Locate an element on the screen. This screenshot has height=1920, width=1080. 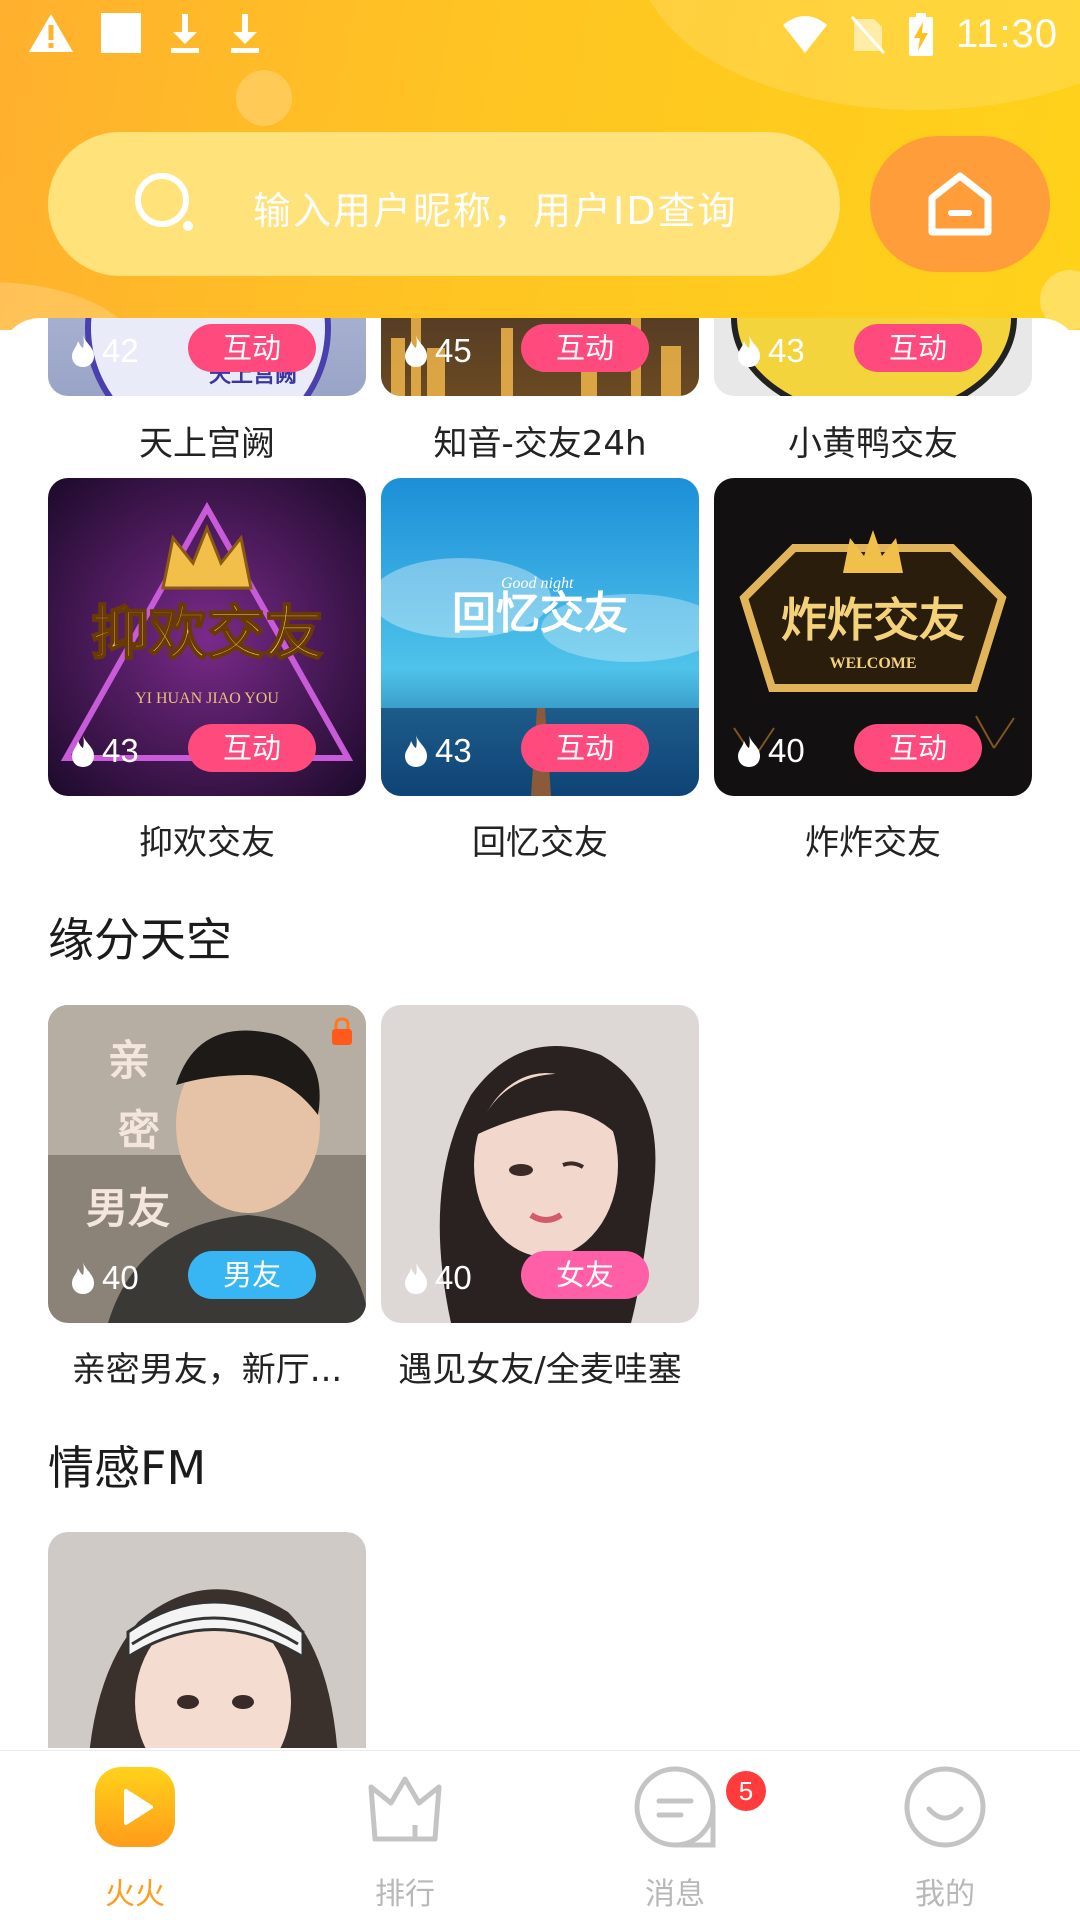
room-card: 40 女友 is located at coordinates (540, 1164).